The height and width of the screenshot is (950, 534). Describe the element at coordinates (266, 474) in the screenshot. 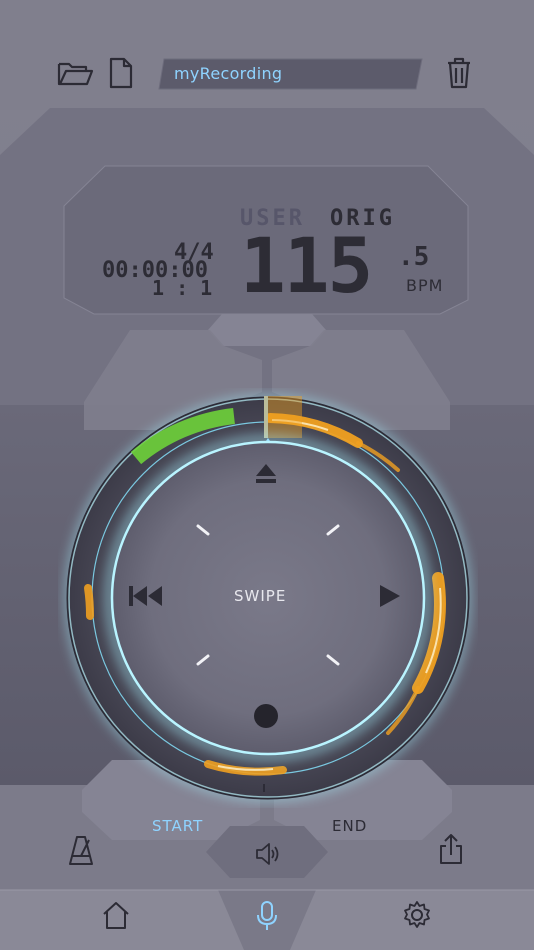

I see `eject-icon` at that location.